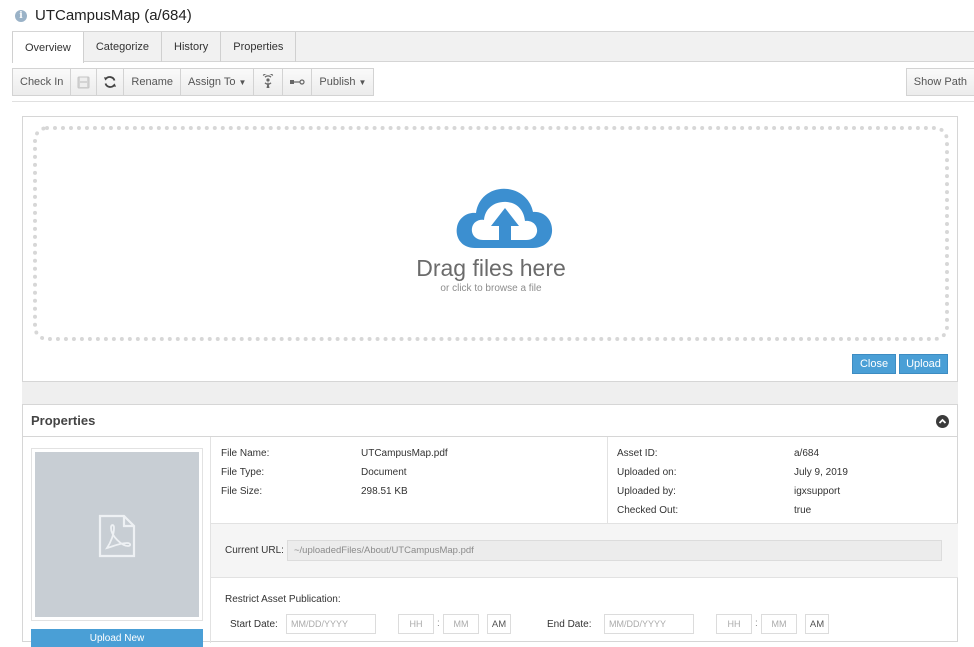  What do you see at coordinates (245, 453) in the screenshot?
I see `file-name-label: File Name:` at bounding box center [245, 453].